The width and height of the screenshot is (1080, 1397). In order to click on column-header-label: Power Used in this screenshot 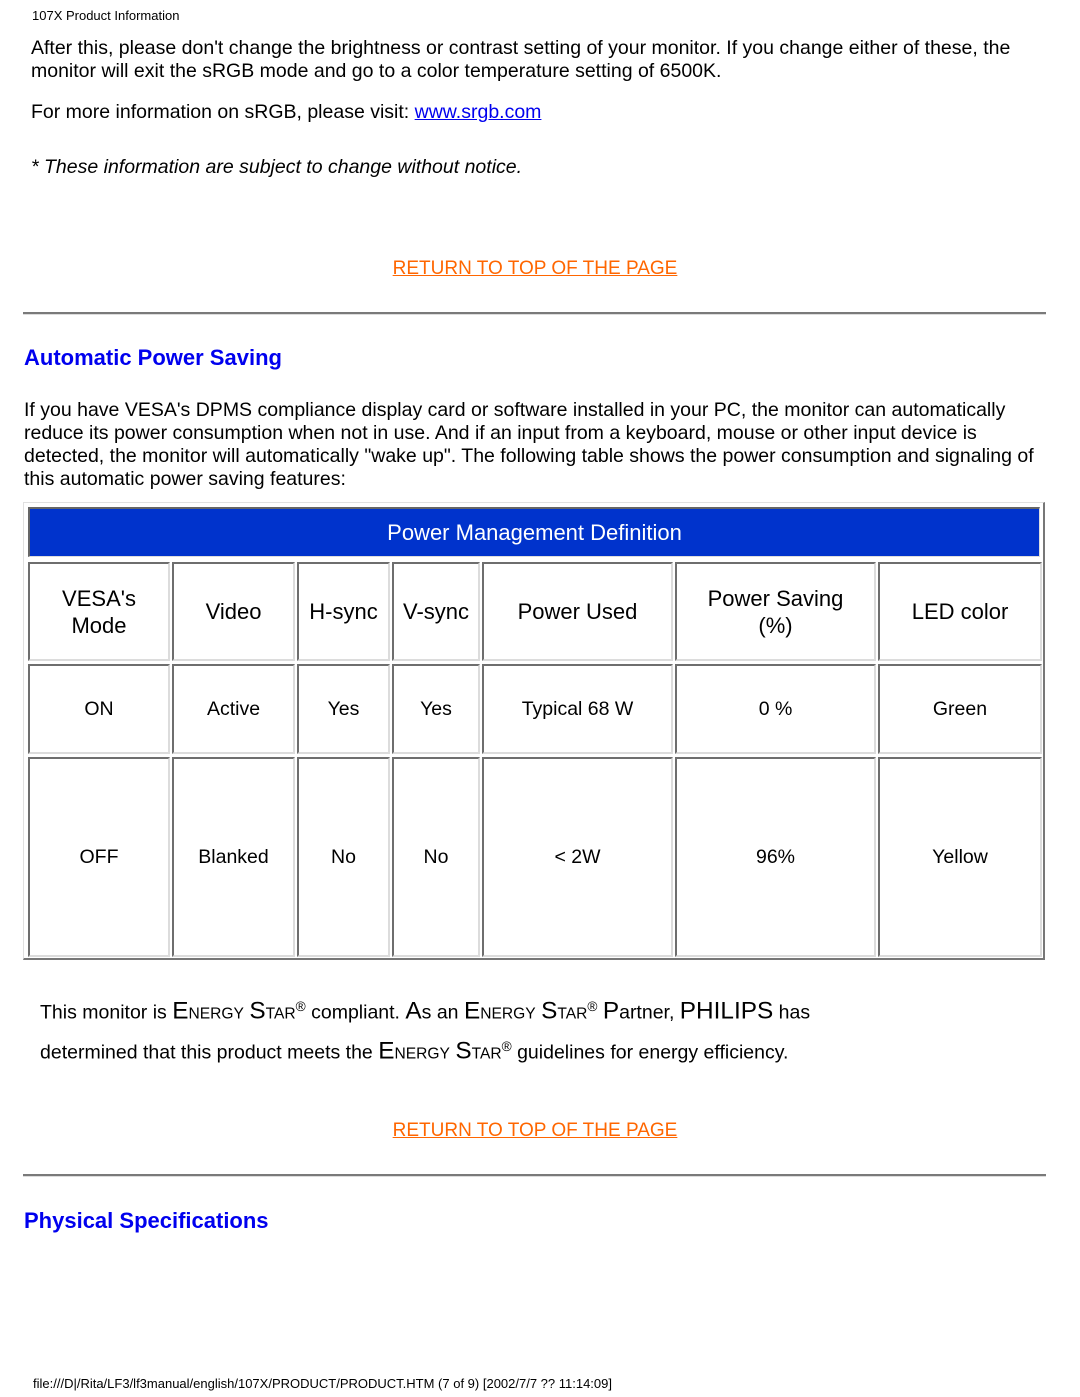, I will do `click(577, 611)`.